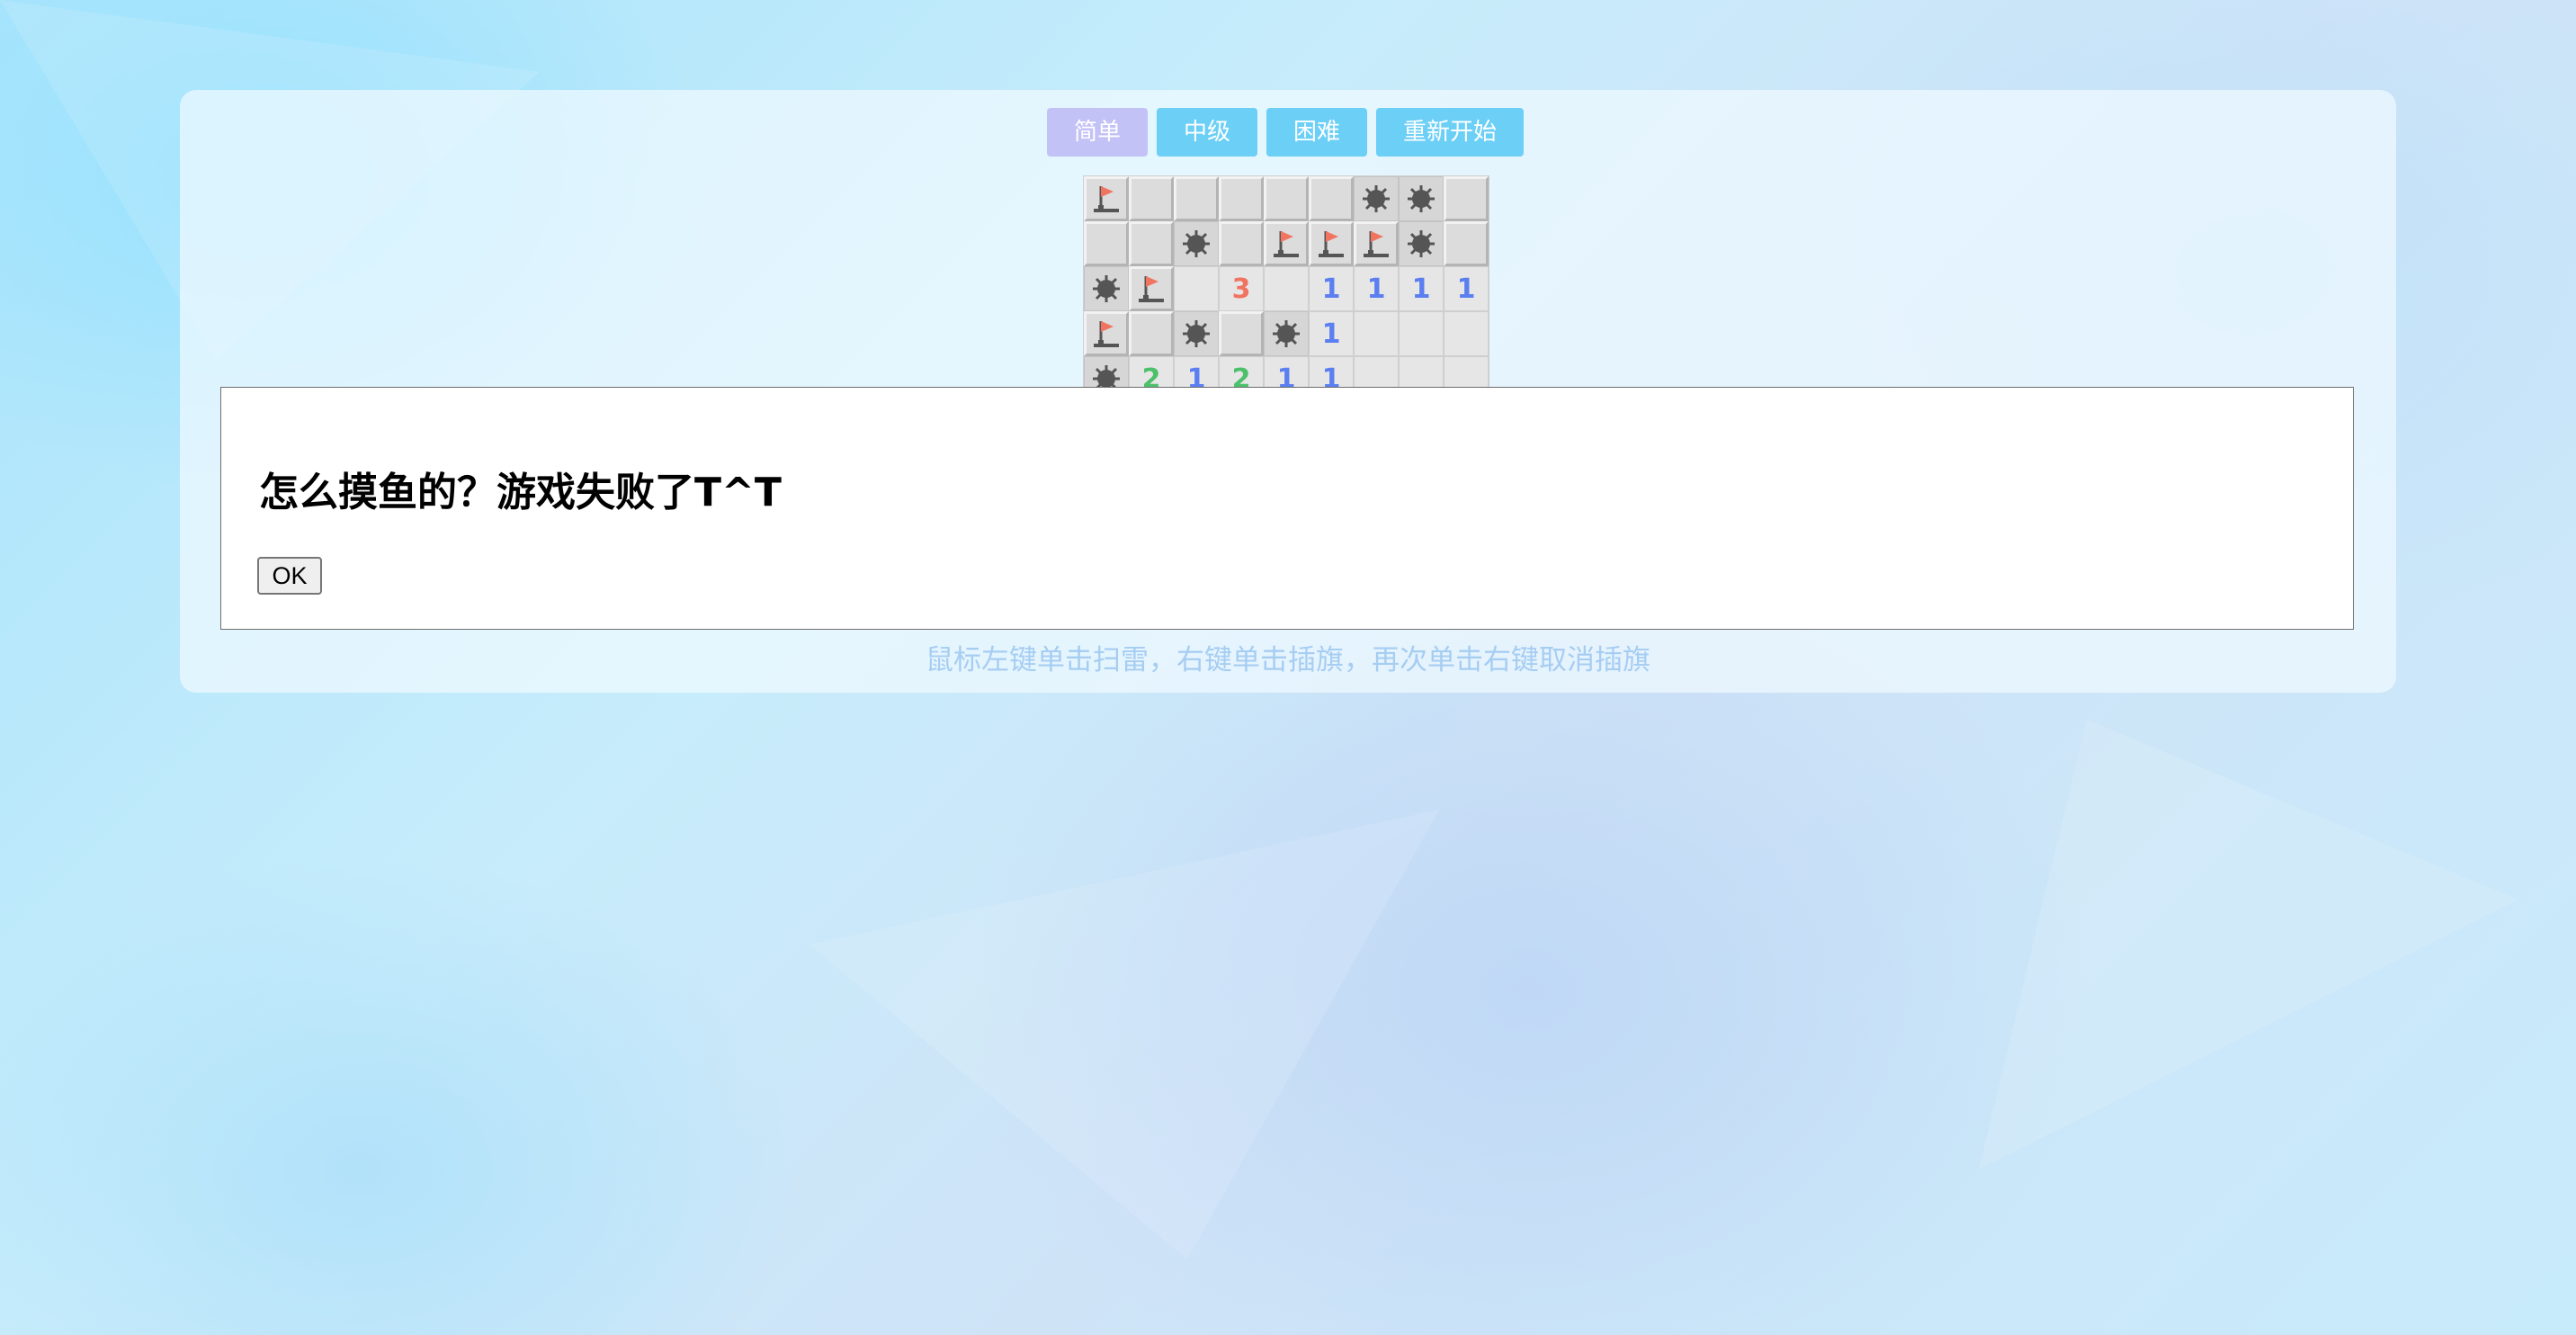 This screenshot has height=1335, width=2576. I want to click on instructions-text: 鼠标左键单击扫雷，右键单击插旗，再次单击右键取消插旗, so click(1288, 660).